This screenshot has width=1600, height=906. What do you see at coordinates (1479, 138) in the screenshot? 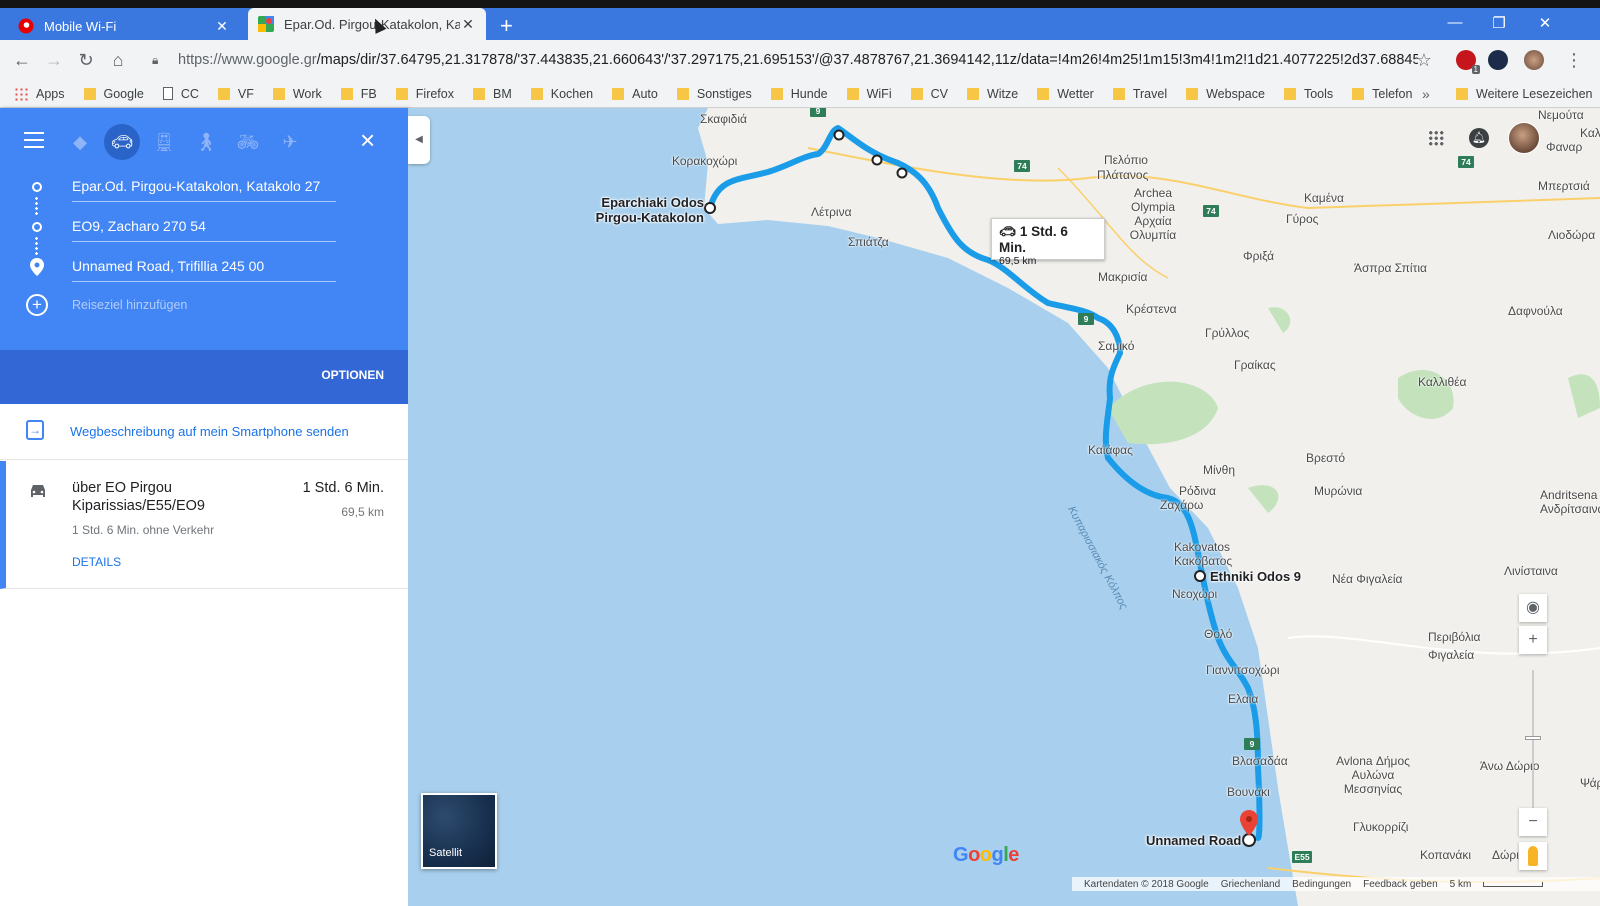
I see `notifications-icon: 🔔︎` at bounding box center [1479, 138].